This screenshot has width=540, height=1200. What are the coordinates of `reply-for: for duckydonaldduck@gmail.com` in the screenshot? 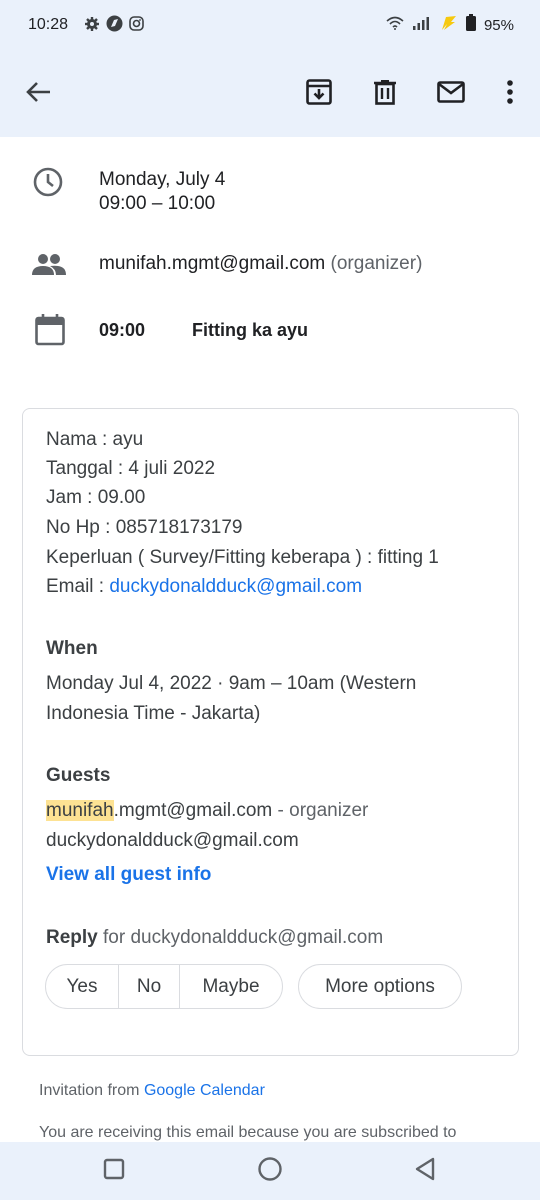 It's located at (240, 937).